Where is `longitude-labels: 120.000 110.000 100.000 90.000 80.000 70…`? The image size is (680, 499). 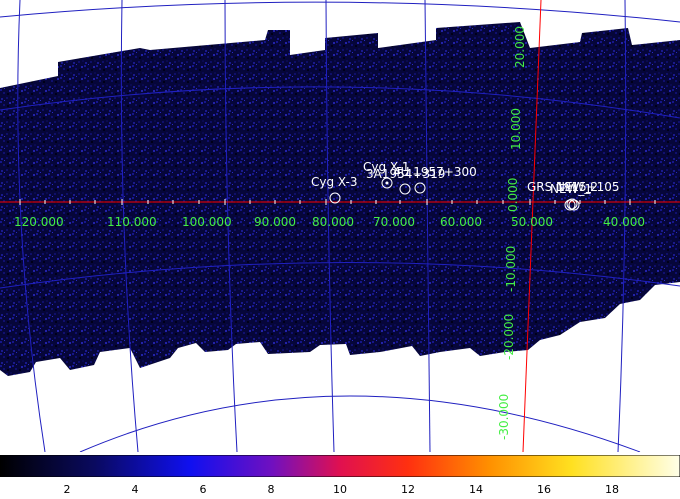 longitude-labels: 120.000 110.000 100.000 90.000 80.000 70… is located at coordinates (329, 222).